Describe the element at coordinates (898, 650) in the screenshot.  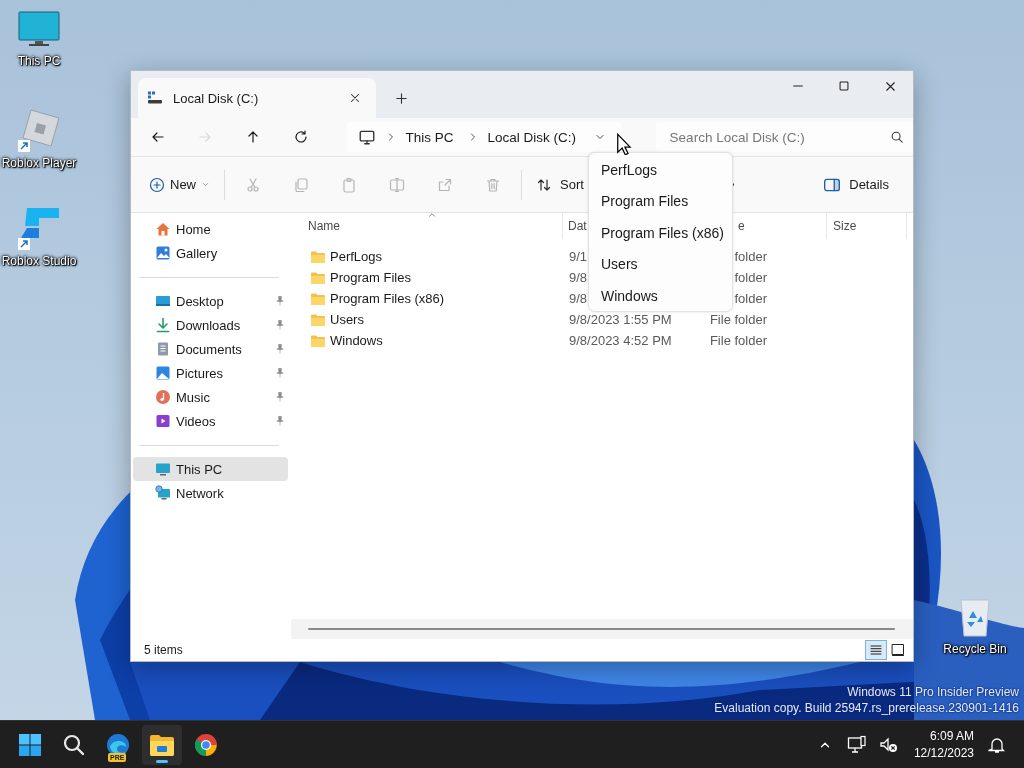
I see `square-icon` at that location.